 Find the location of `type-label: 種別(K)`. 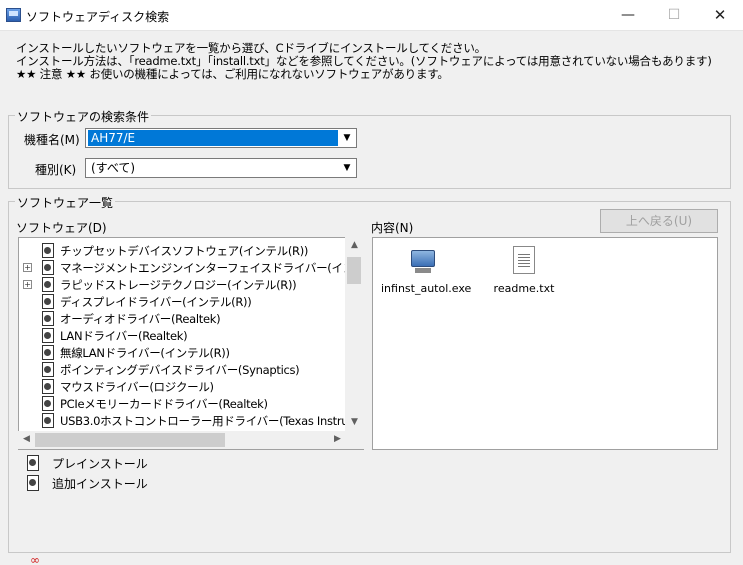

type-label: 種別(K) is located at coordinates (56, 170).